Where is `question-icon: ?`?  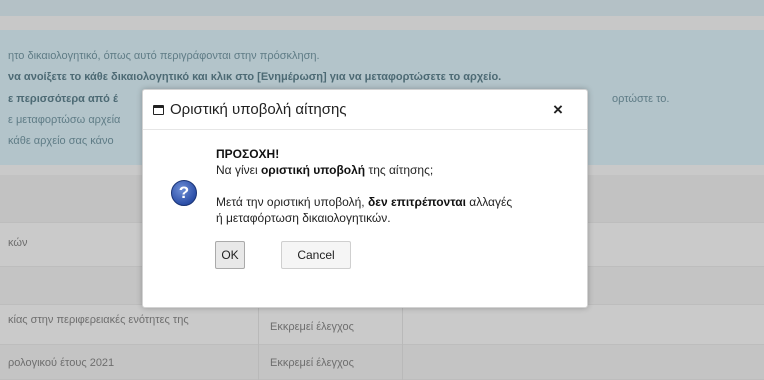
question-icon: ? is located at coordinates (184, 193).